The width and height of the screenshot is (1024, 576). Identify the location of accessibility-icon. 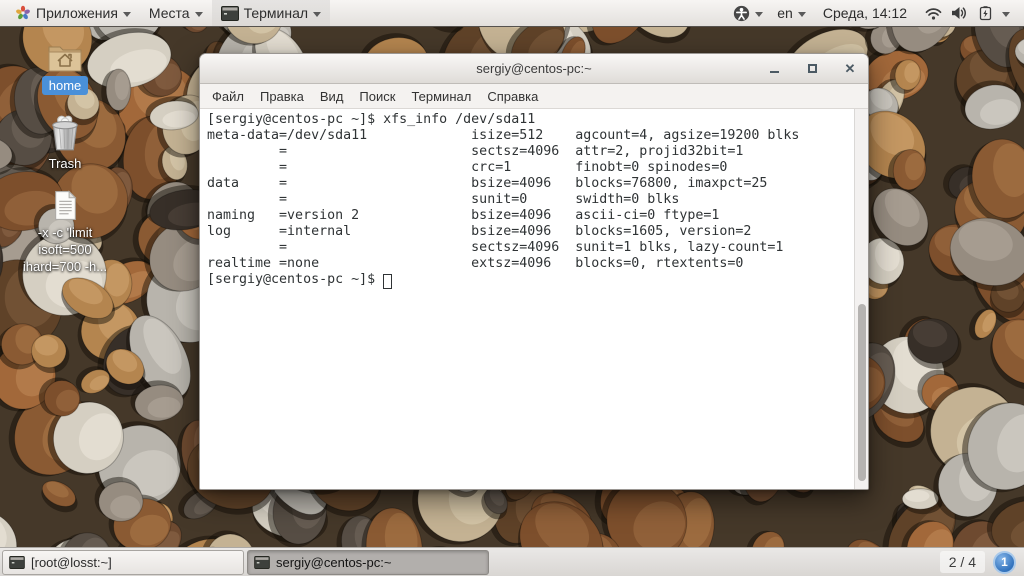
(742, 13).